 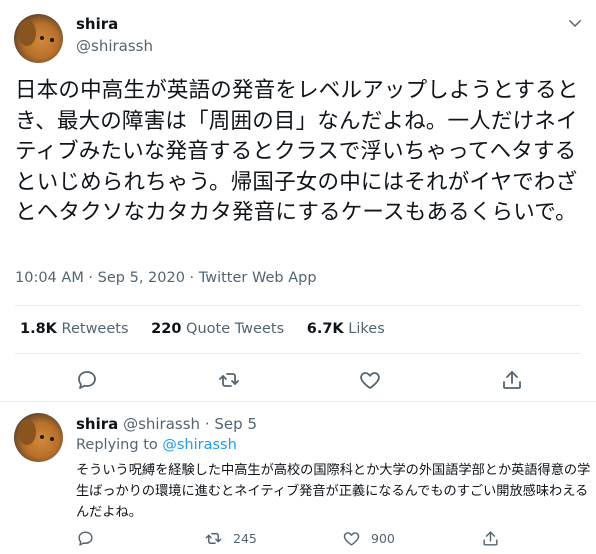 What do you see at coordinates (114, 46) in the screenshot?
I see `author-handle: @shirassh` at bounding box center [114, 46].